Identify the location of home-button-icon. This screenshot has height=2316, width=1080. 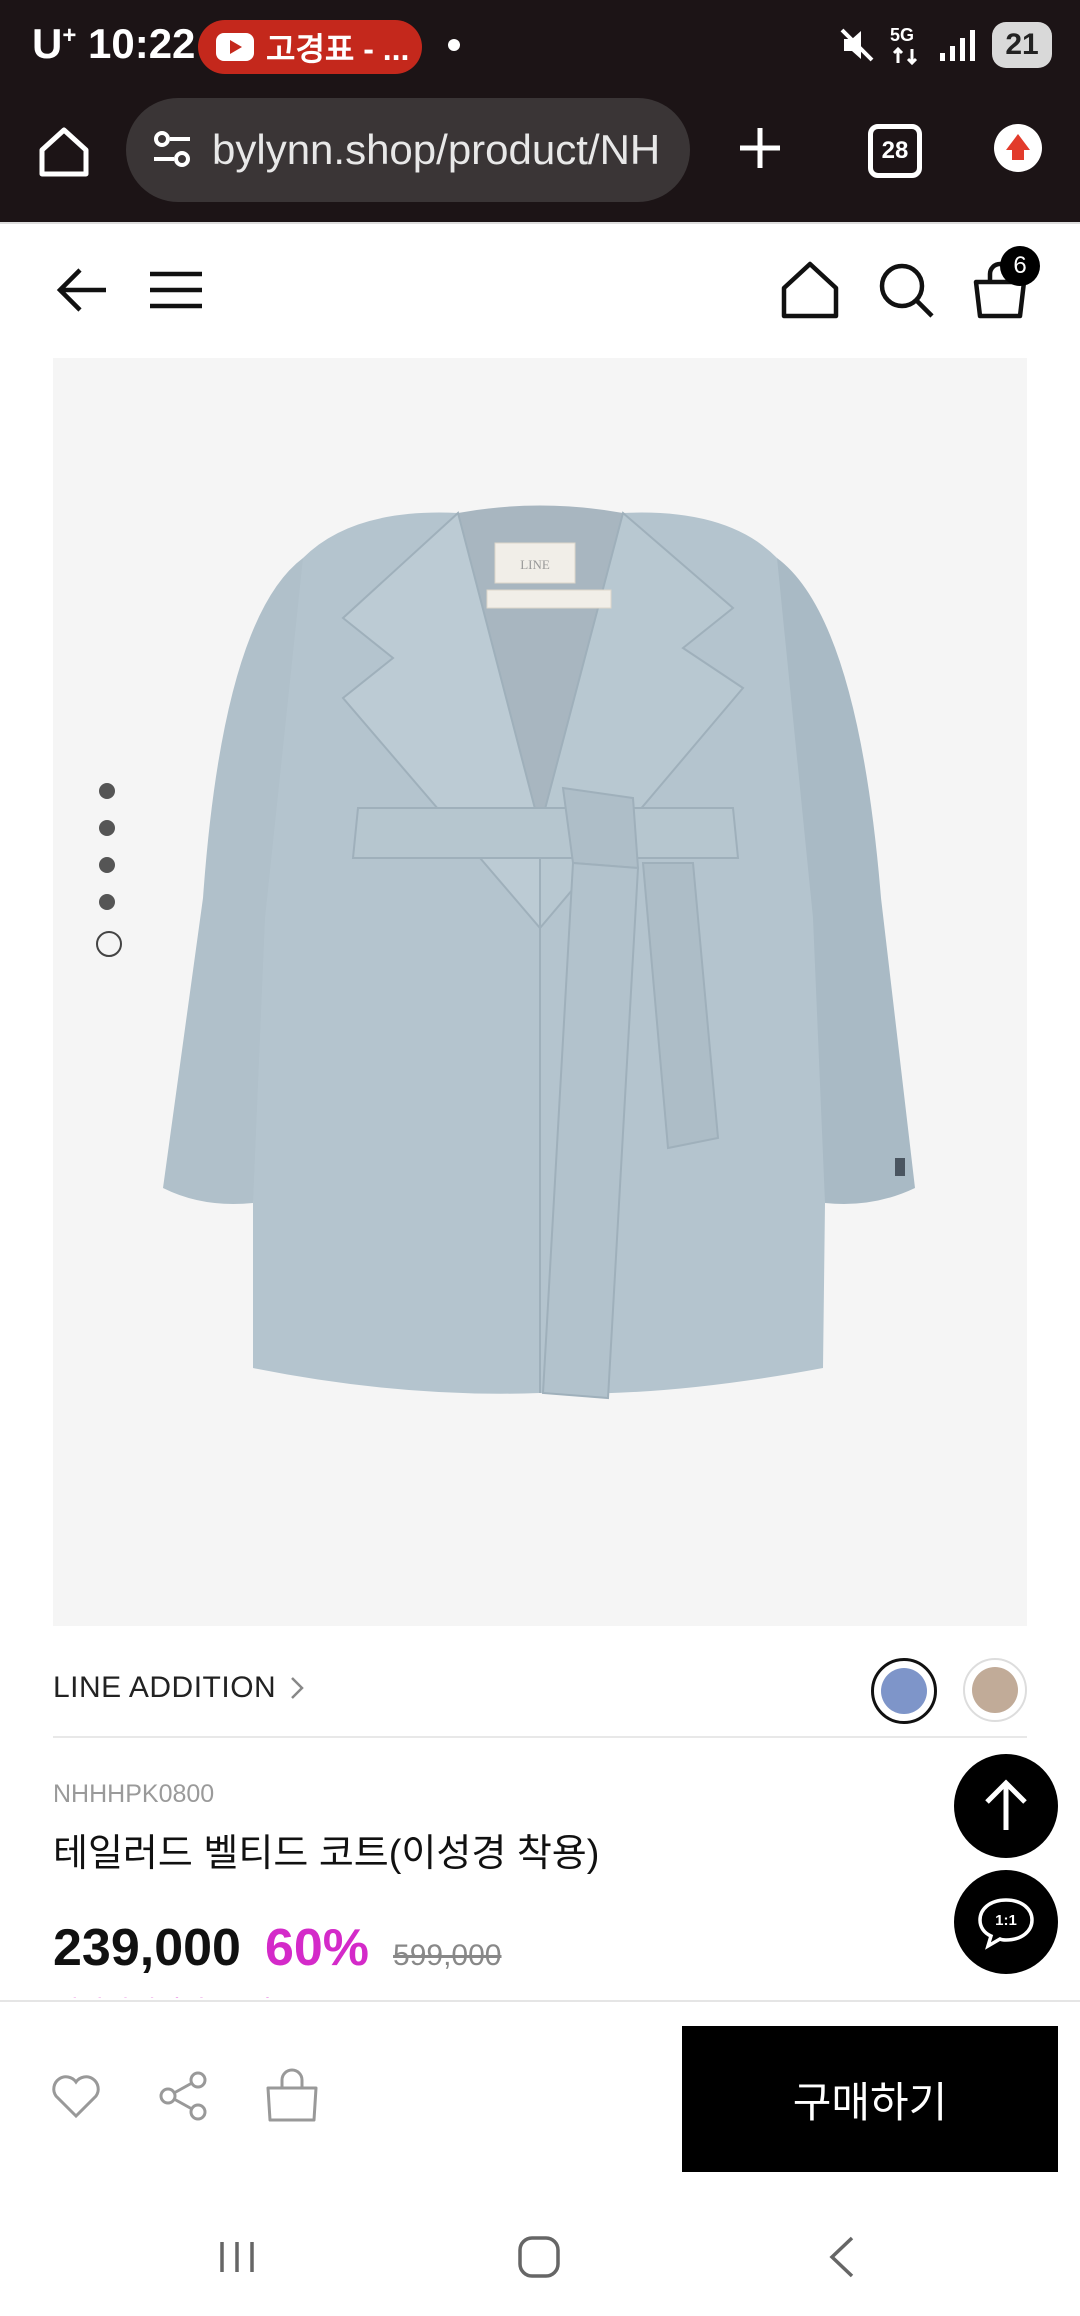
(539, 2257).